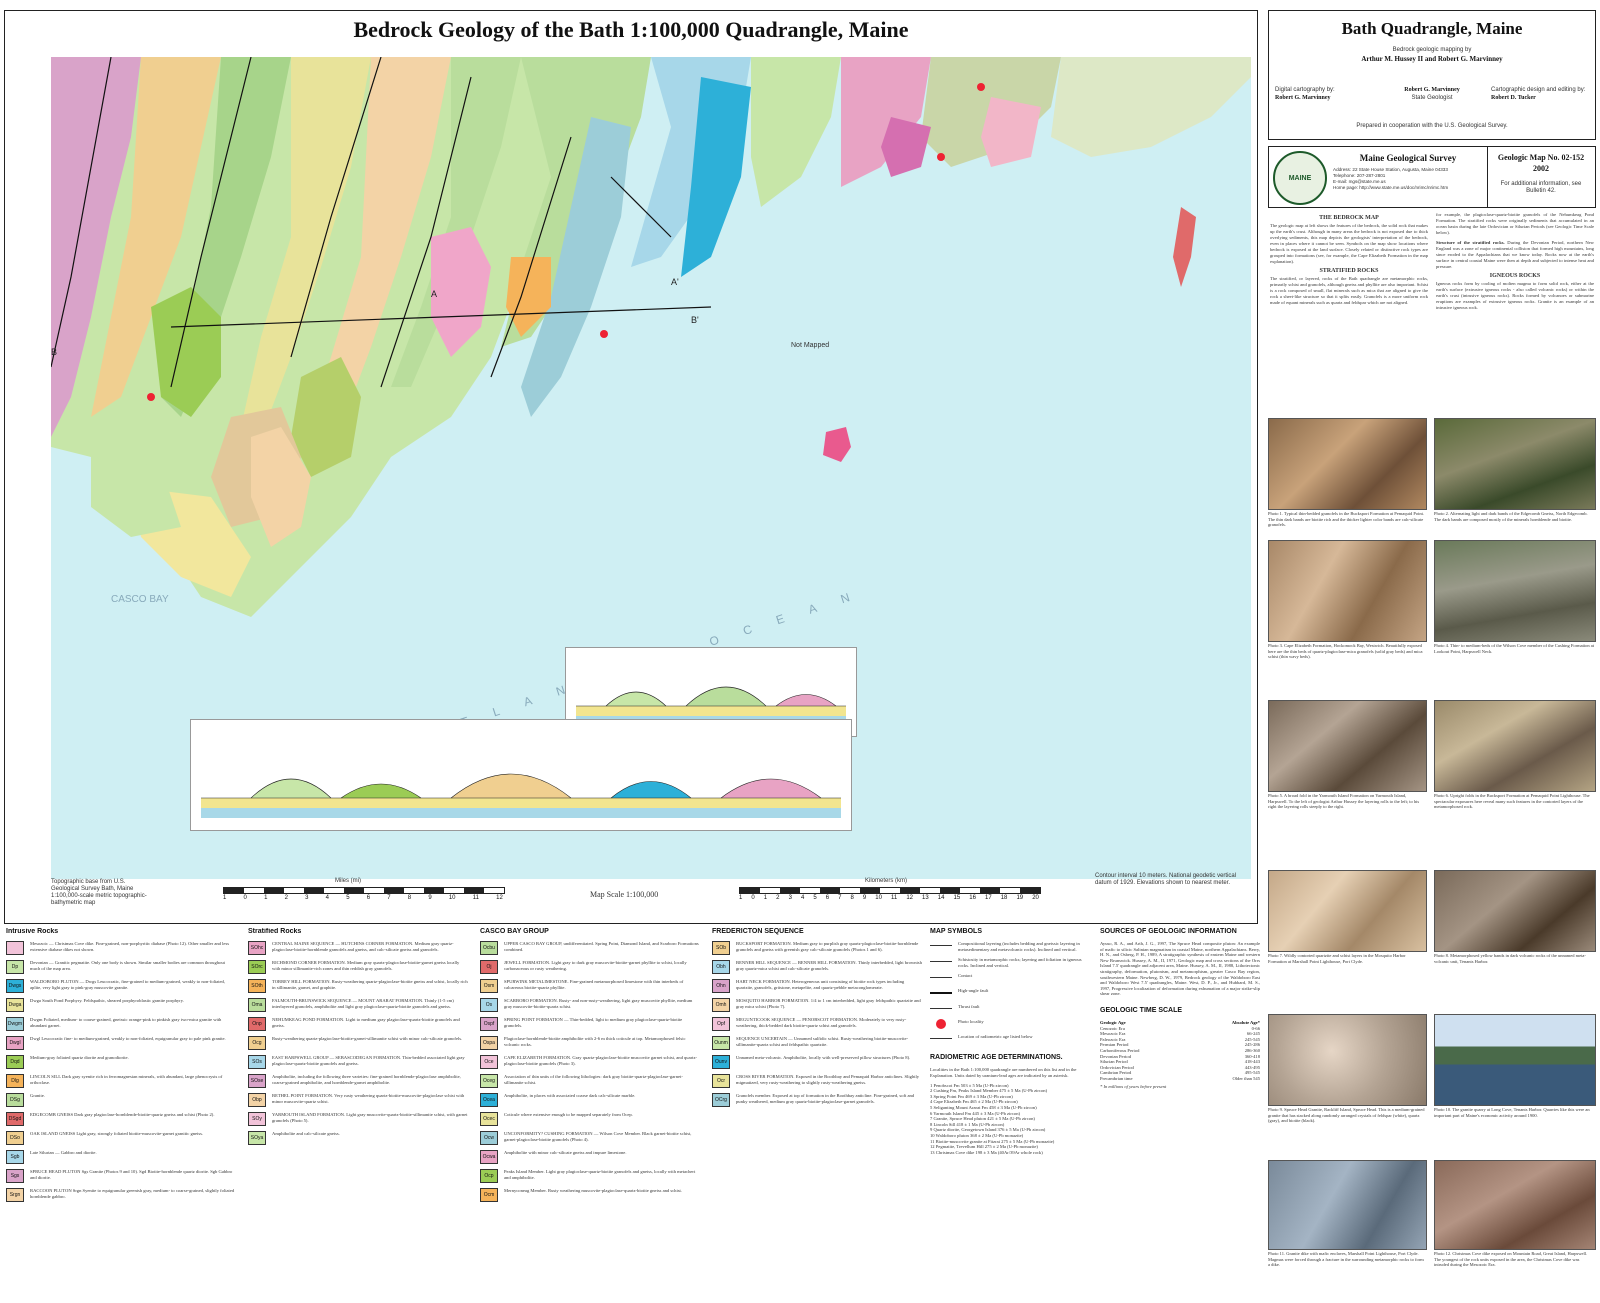 This screenshot has height=1303, width=1600. Describe the element at coordinates (721, 948) in the screenshot. I see `unit-swatch: SOb` at that location.